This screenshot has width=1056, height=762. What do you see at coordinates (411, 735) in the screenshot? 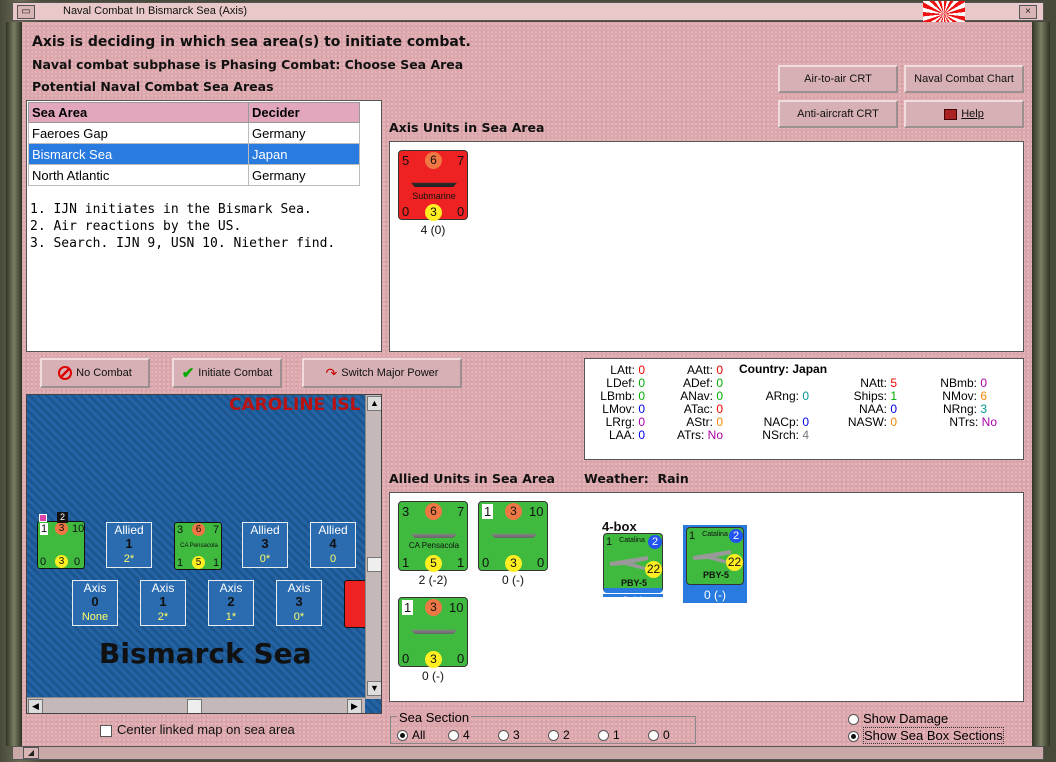
I see `section-radio-all: All` at bounding box center [411, 735].